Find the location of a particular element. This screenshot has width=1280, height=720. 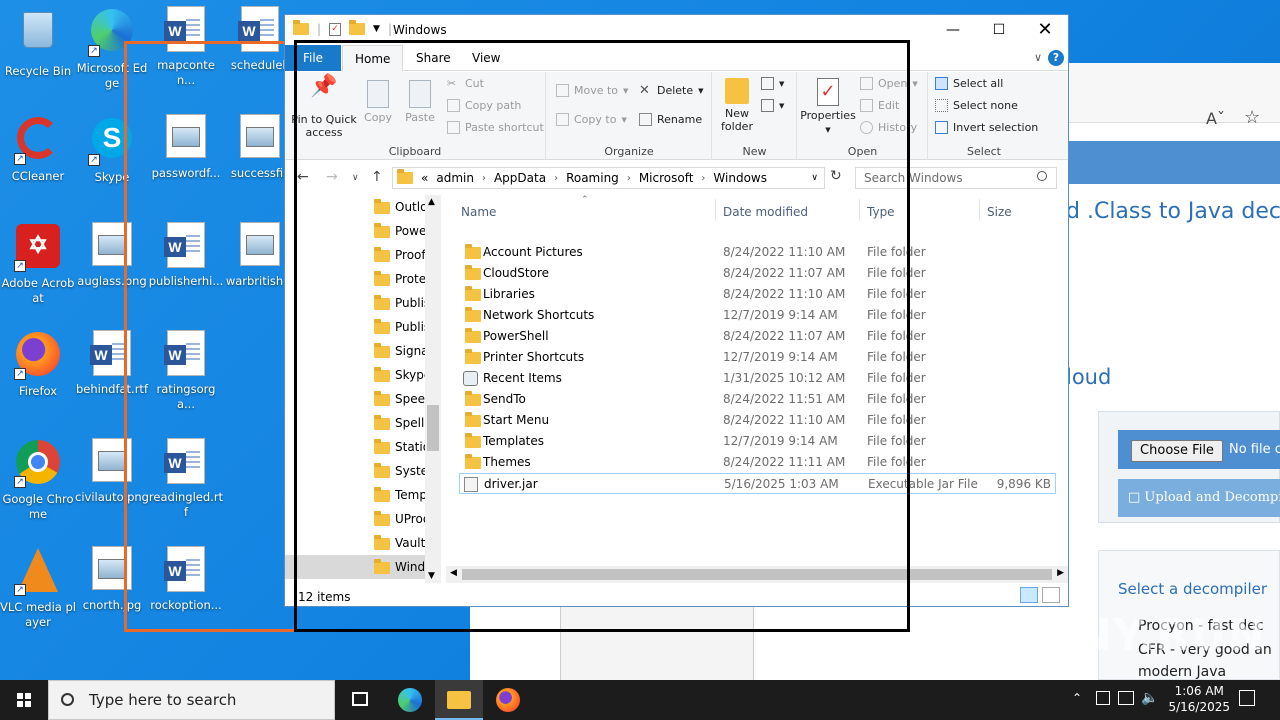

view-toggle is located at coordinates (1040, 595).